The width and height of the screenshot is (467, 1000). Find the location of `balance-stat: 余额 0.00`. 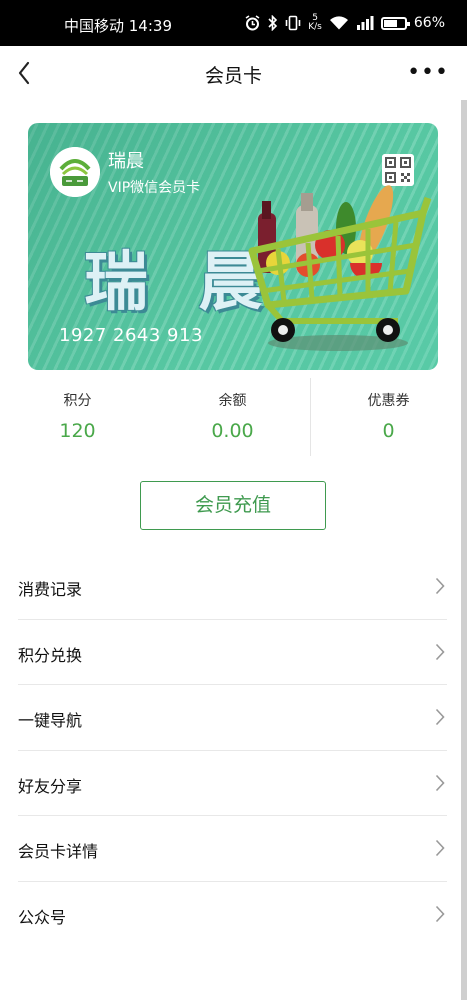

balance-stat: 余额 0.00 is located at coordinates (232, 410).